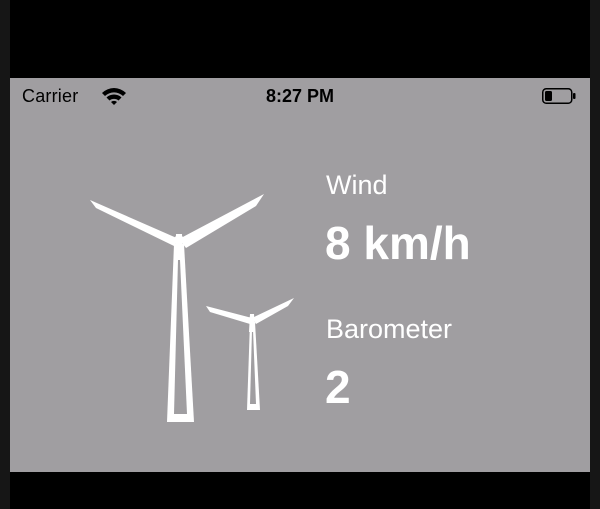  I want to click on status-time: 8:27 PM, so click(300, 96).